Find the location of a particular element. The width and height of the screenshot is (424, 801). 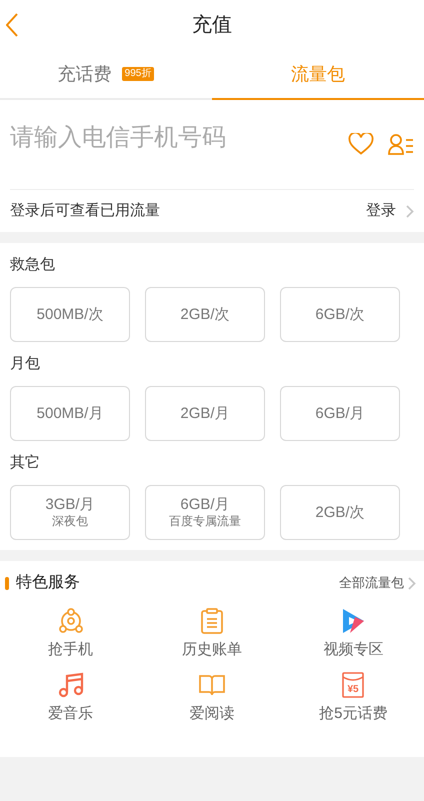

service-item: 爱阅读 is located at coordinates (212, 701).